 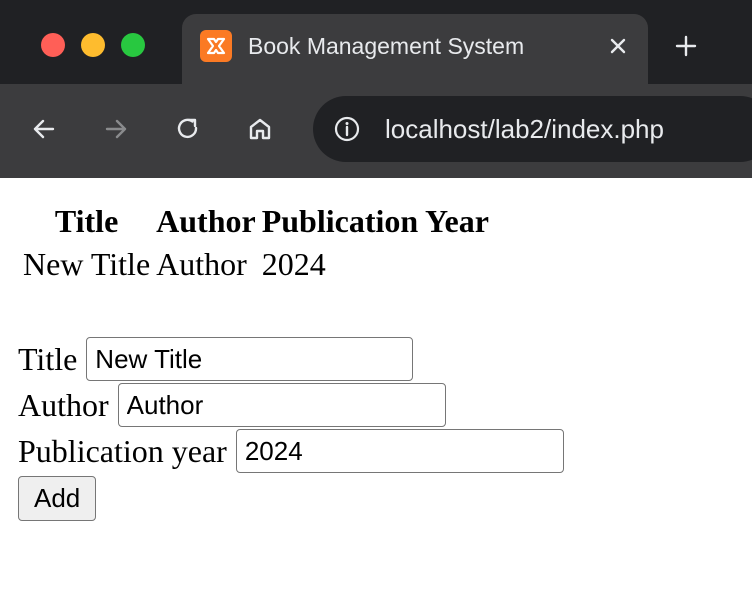 I want to click on forward-arrow-icon, so click(x=116, y=129).